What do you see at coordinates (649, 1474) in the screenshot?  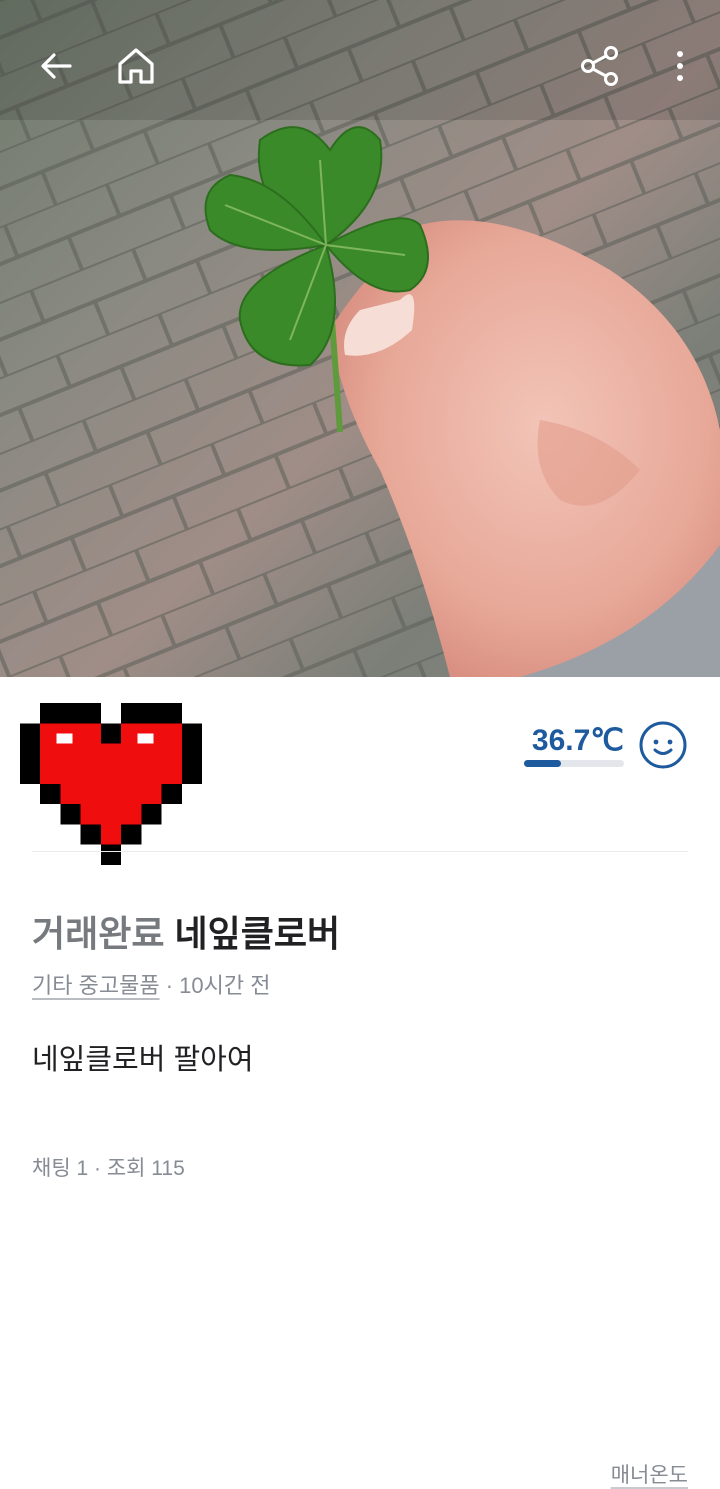 I see `manner-temperature-label: 매너온도` at bounding box center [649, 1474].